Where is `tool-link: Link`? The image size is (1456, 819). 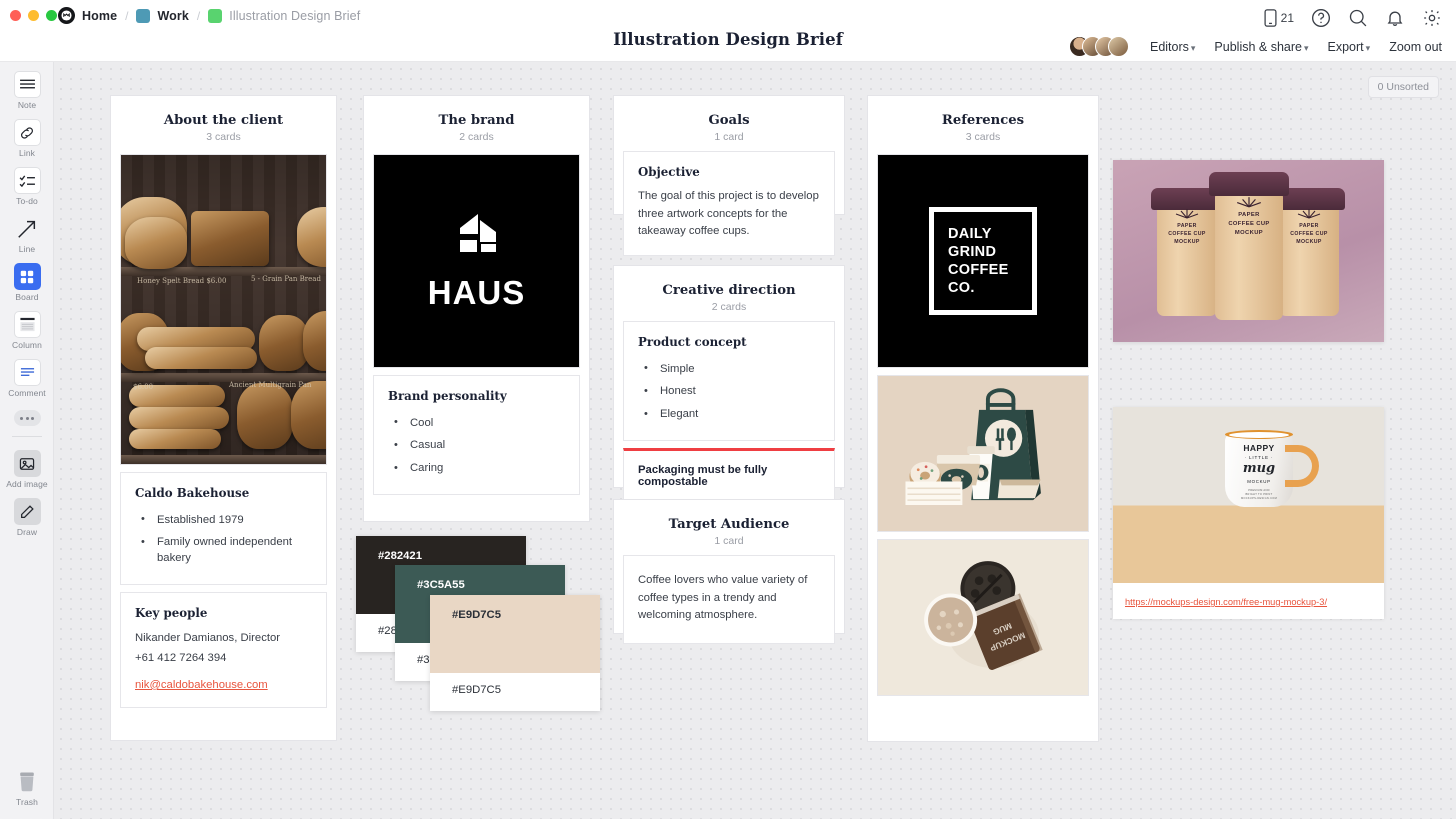
tool-link: Link is located at coordinates (27, 134).